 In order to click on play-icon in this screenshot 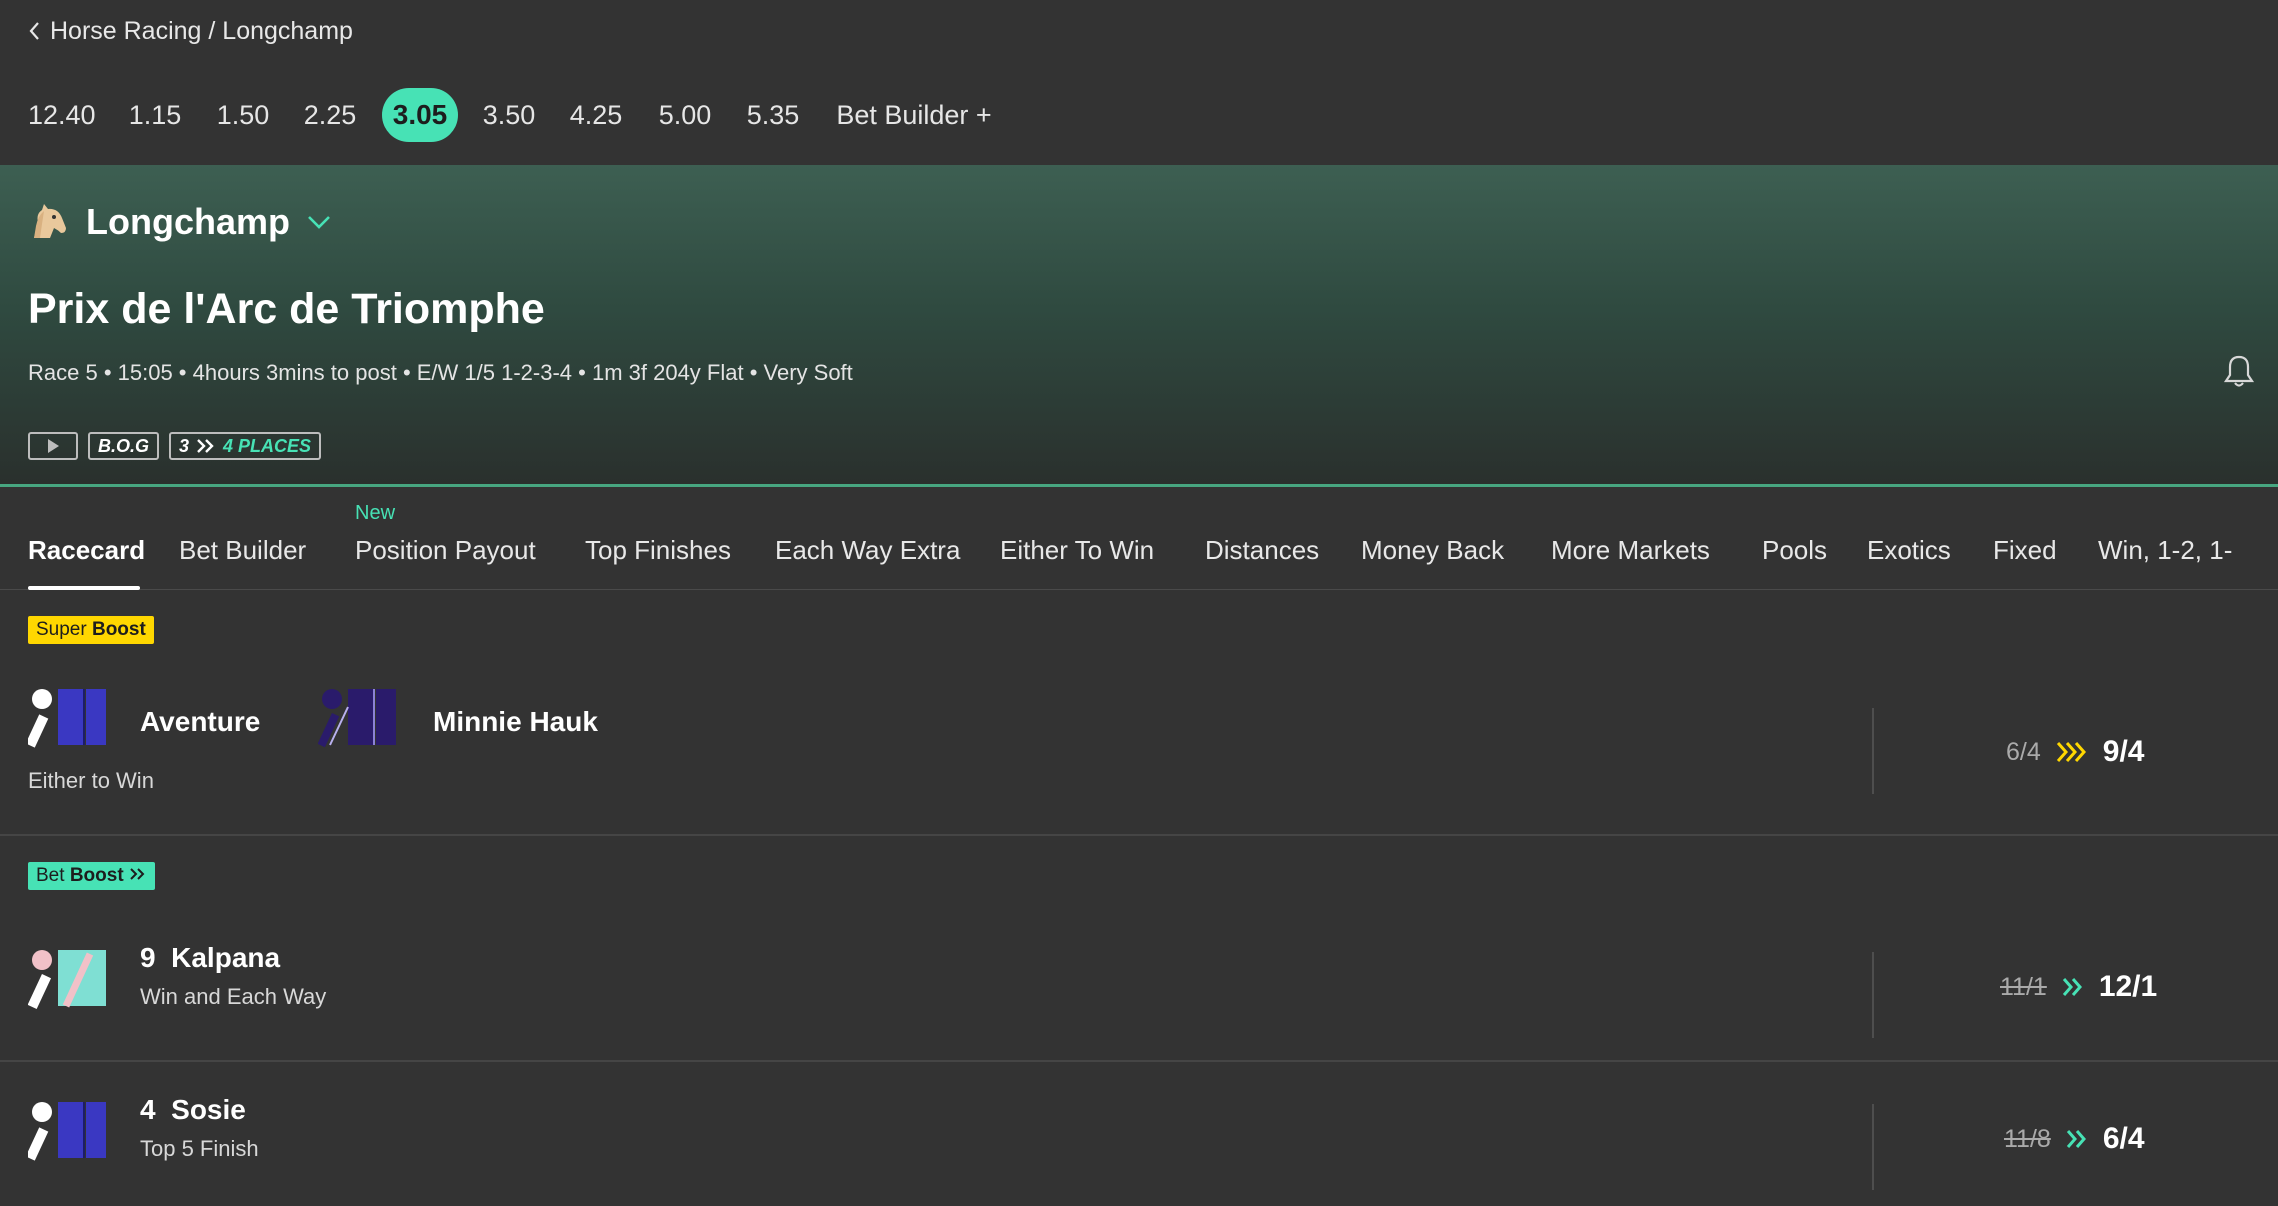, I will do `click(53, 446)`.